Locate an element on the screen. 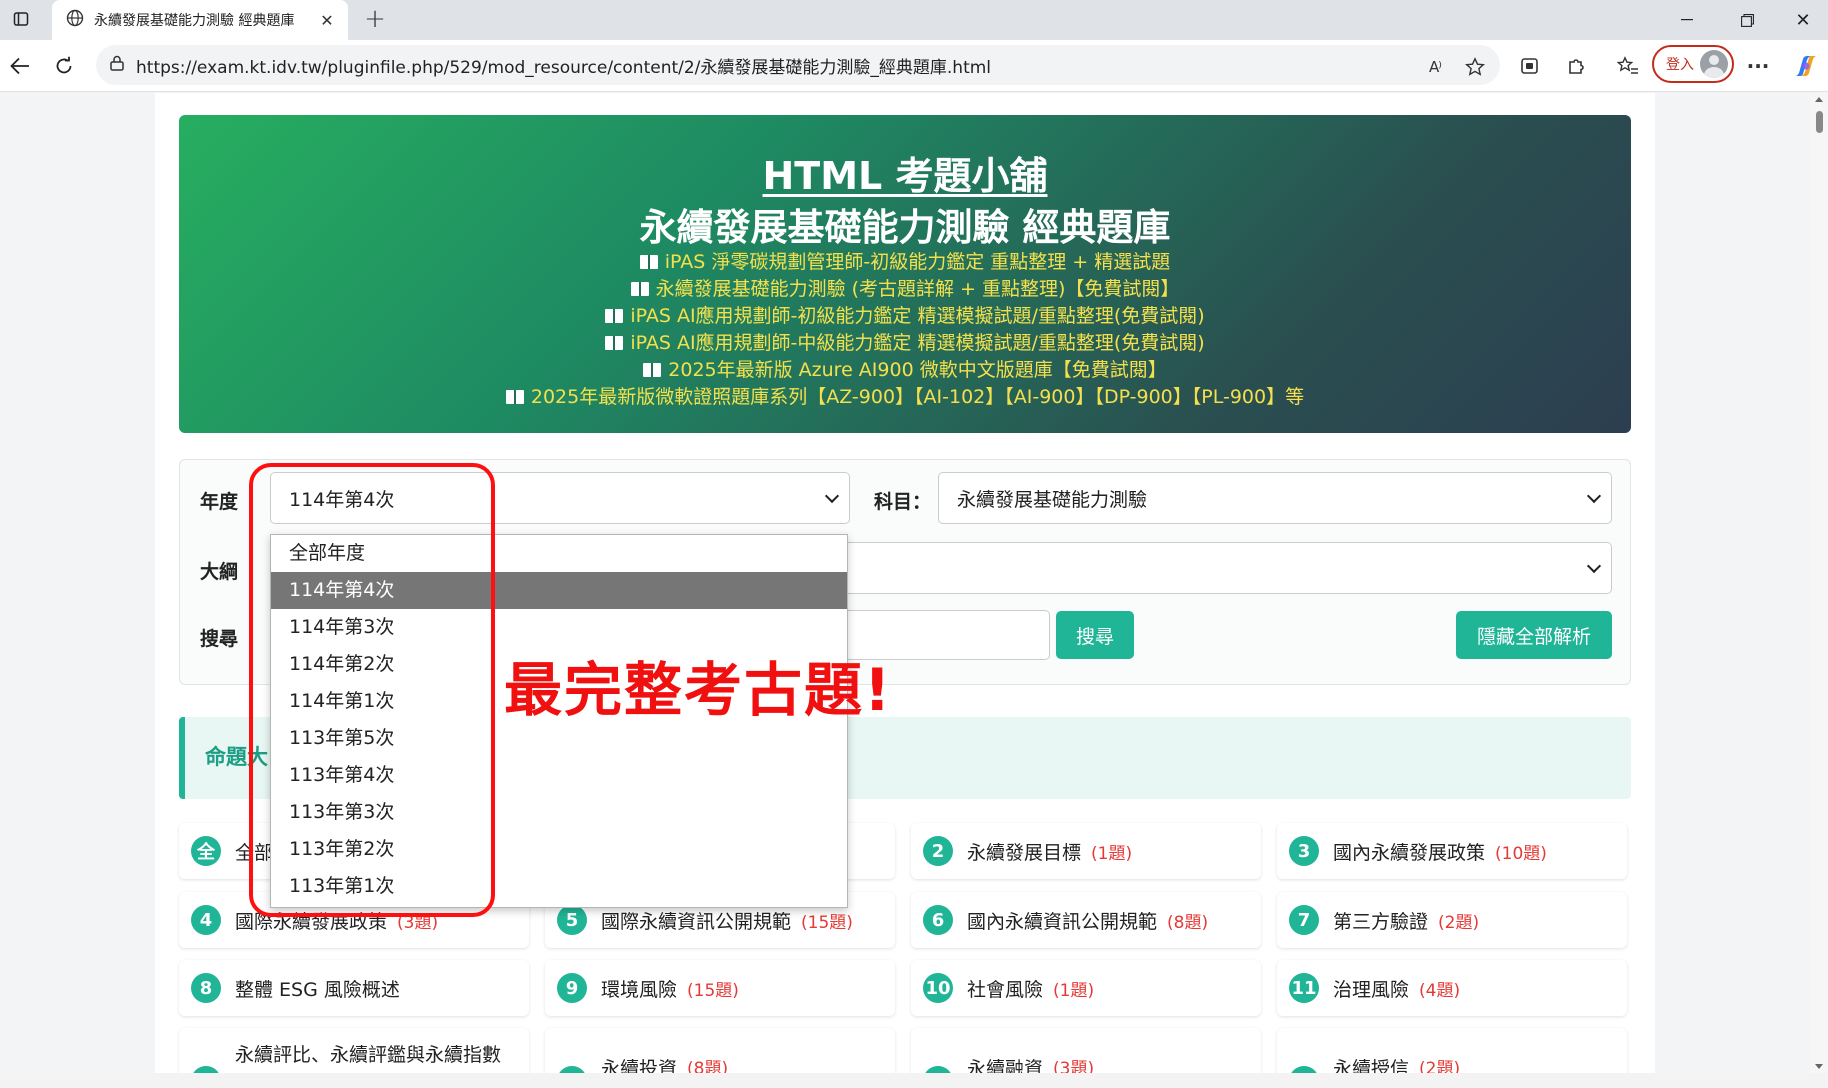 The width and height of the screenshot is (1828, 1088). login-button: 登入 is located at coordinates (1693, 64).